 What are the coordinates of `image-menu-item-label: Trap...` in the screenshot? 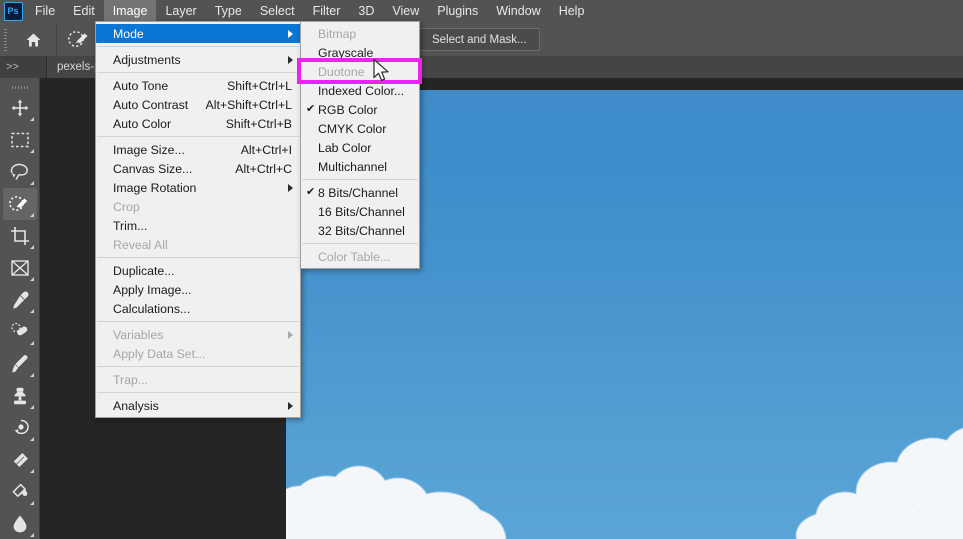 It's located at (131, 379).